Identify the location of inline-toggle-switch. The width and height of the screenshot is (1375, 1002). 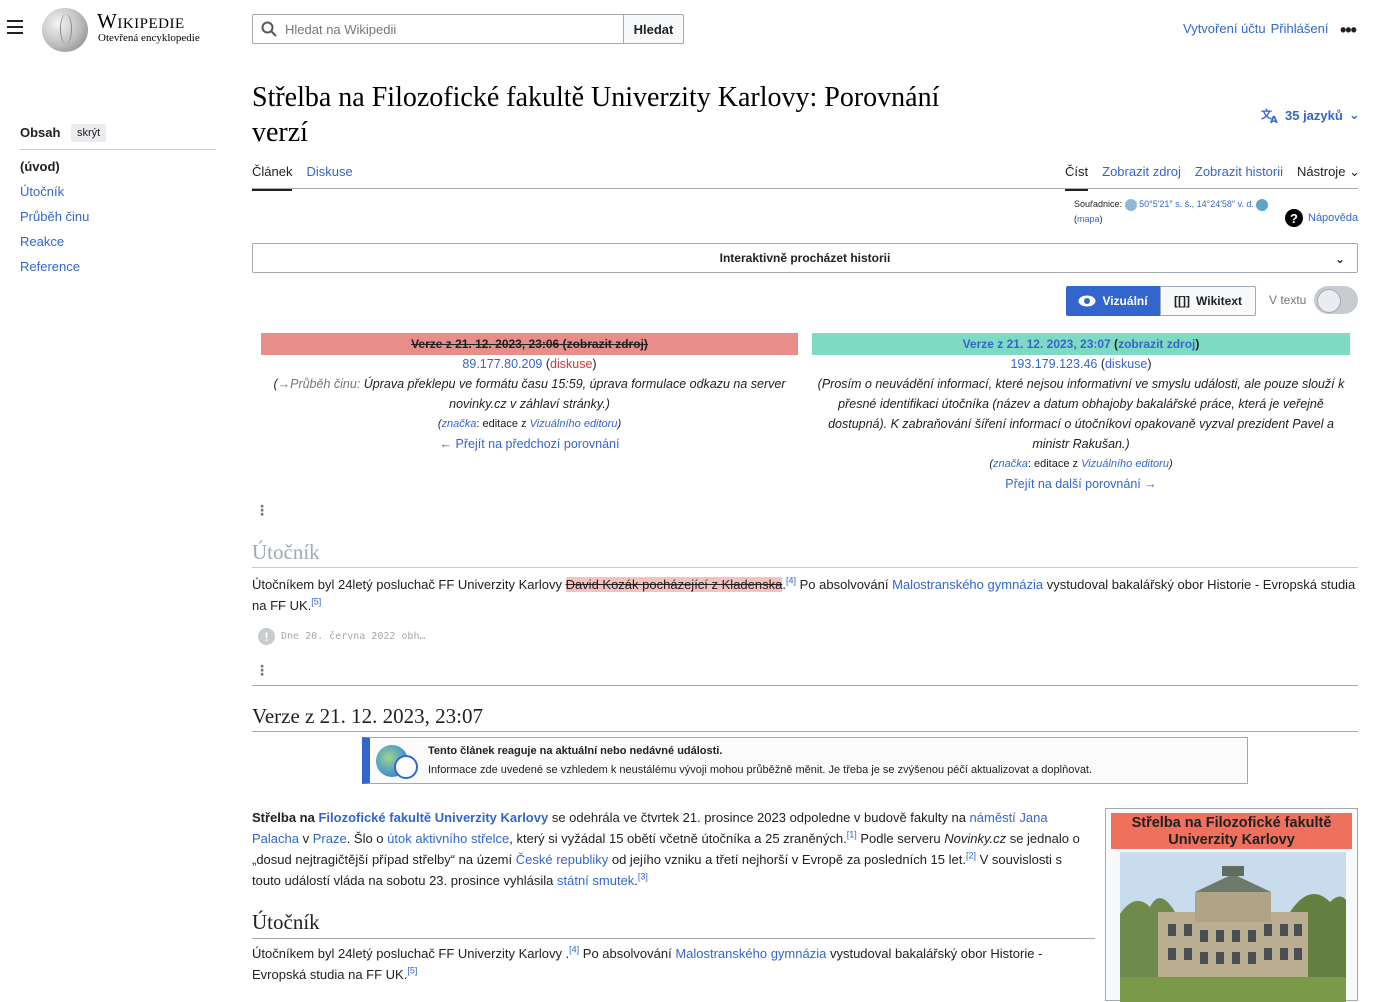
(1336, 300).